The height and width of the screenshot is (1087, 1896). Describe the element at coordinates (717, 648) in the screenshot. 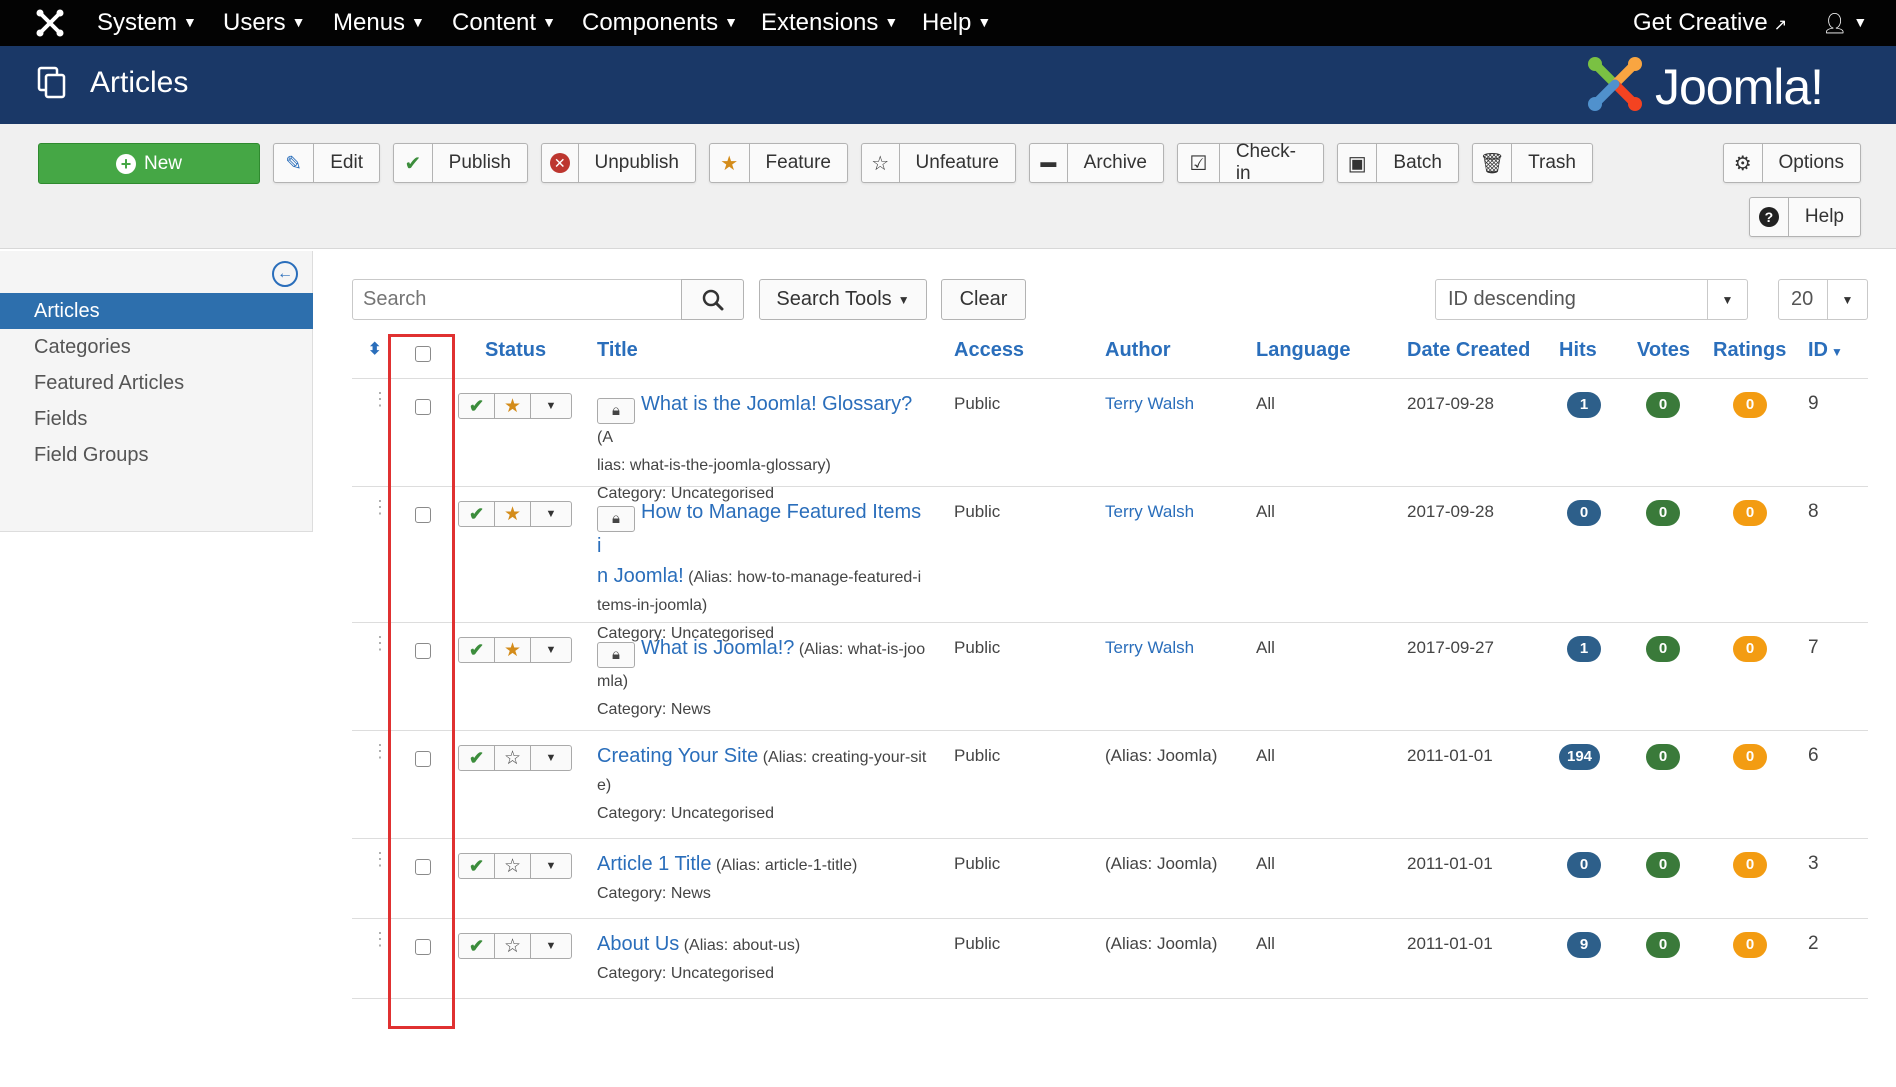

I see `article-title-link: What is Joomla!?` at that location.